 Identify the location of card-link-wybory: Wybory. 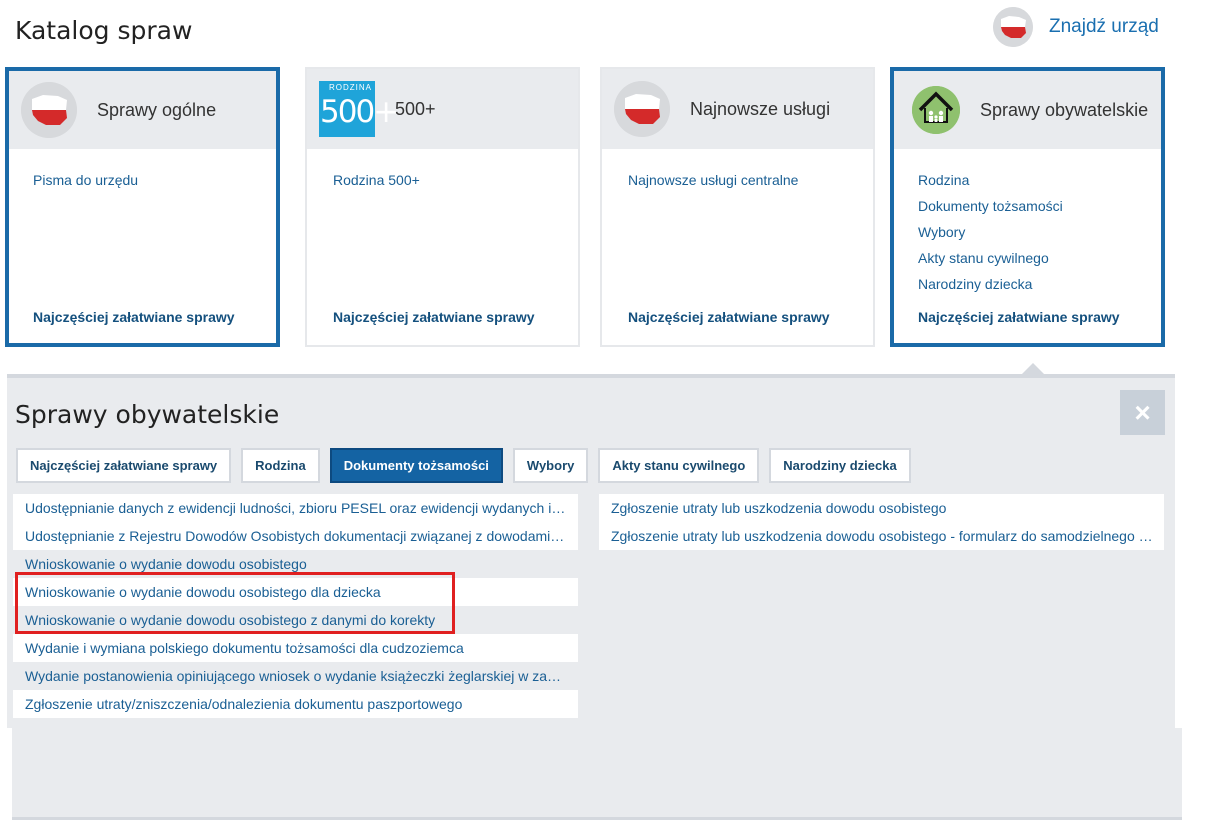
(1039, 232).